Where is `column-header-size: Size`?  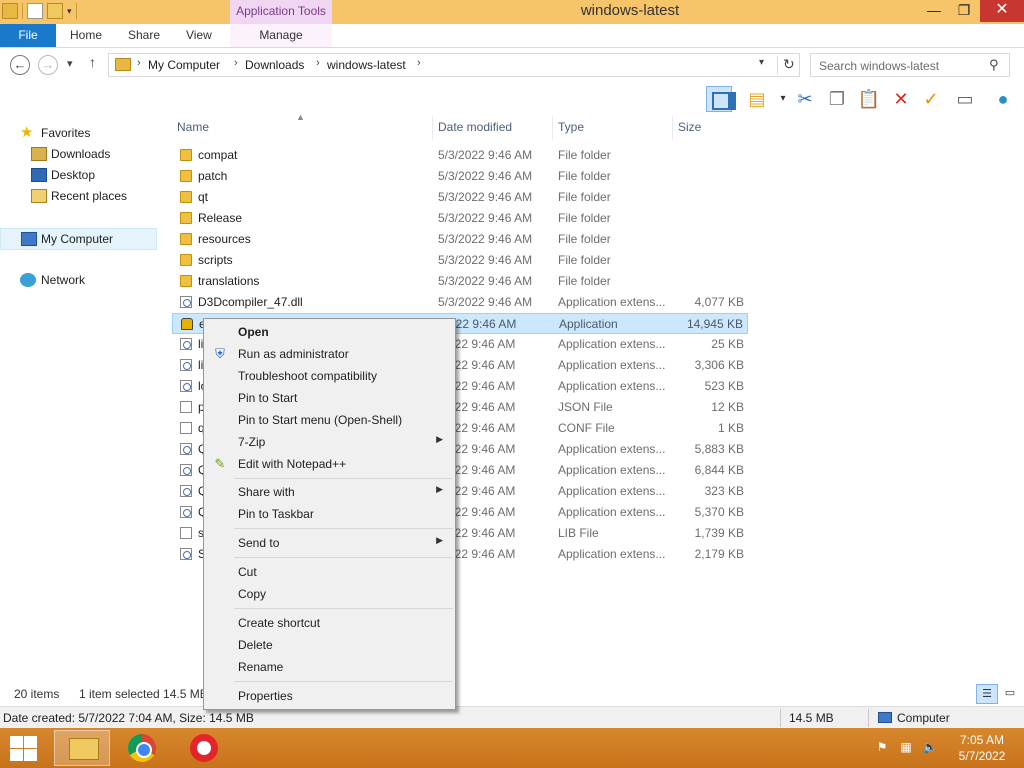
column-header-size: Size is located at coordinates (689, 127).